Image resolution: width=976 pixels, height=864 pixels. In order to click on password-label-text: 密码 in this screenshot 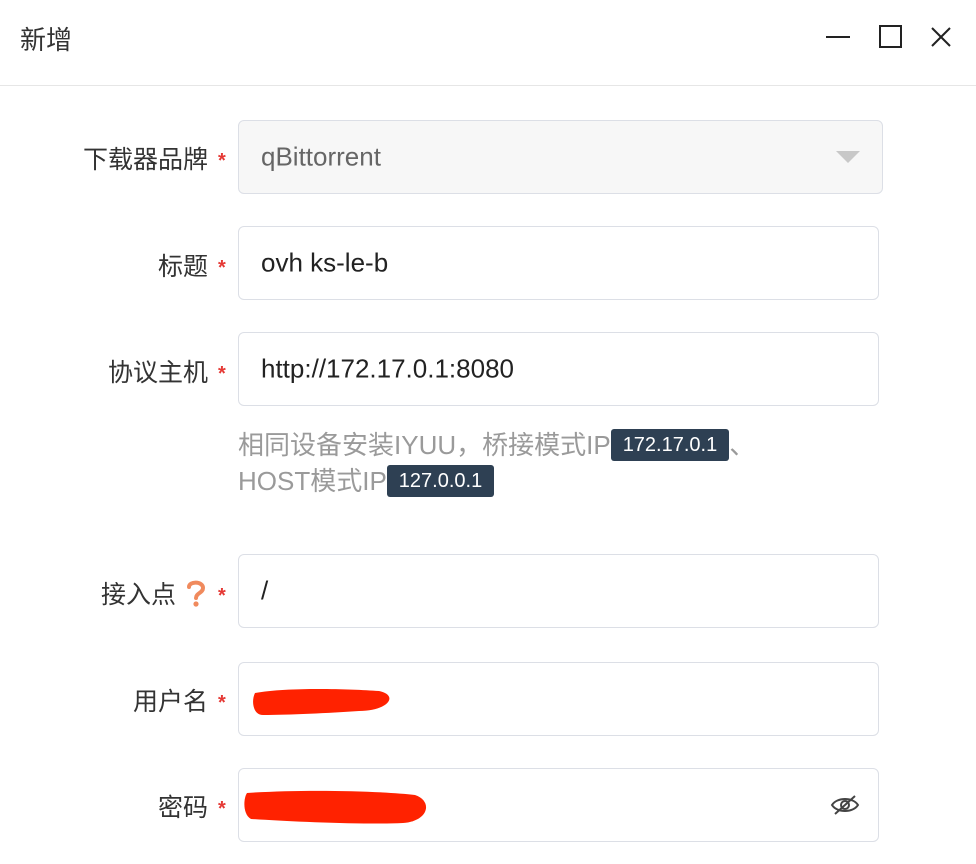, I will do `click(182, 808)`.